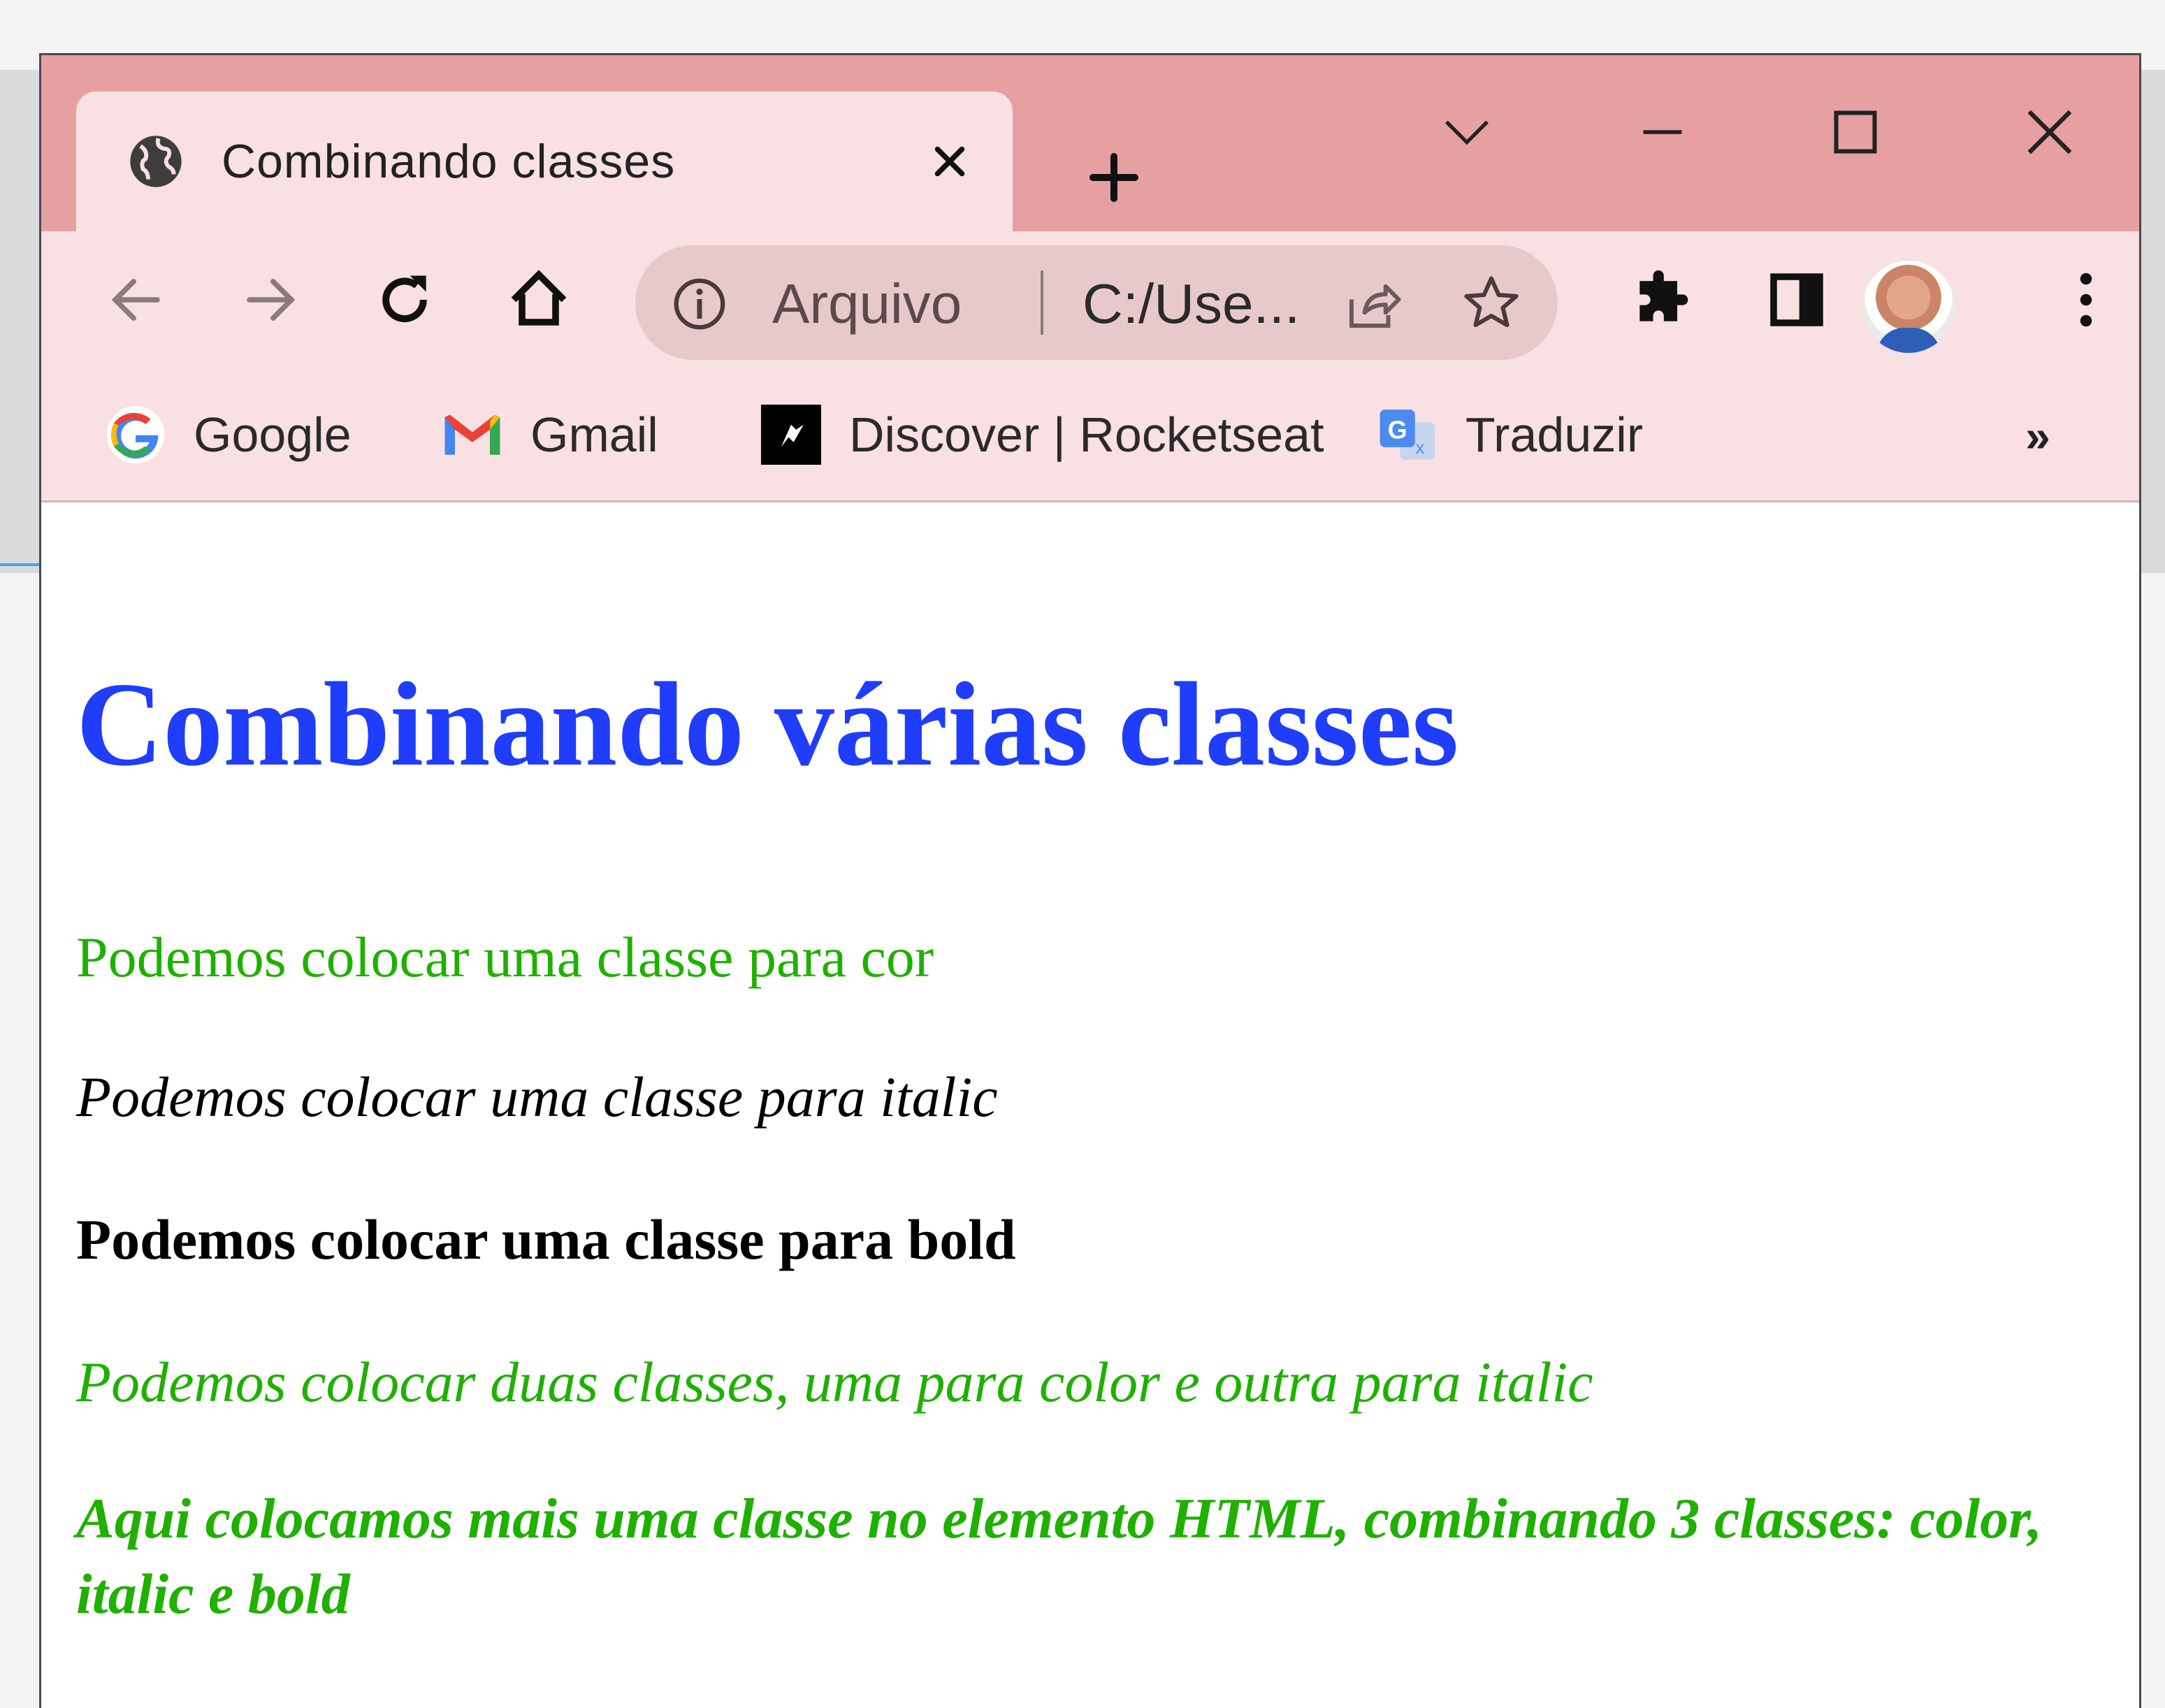  I want to click on side-panel-icon, so click(1797, 300).